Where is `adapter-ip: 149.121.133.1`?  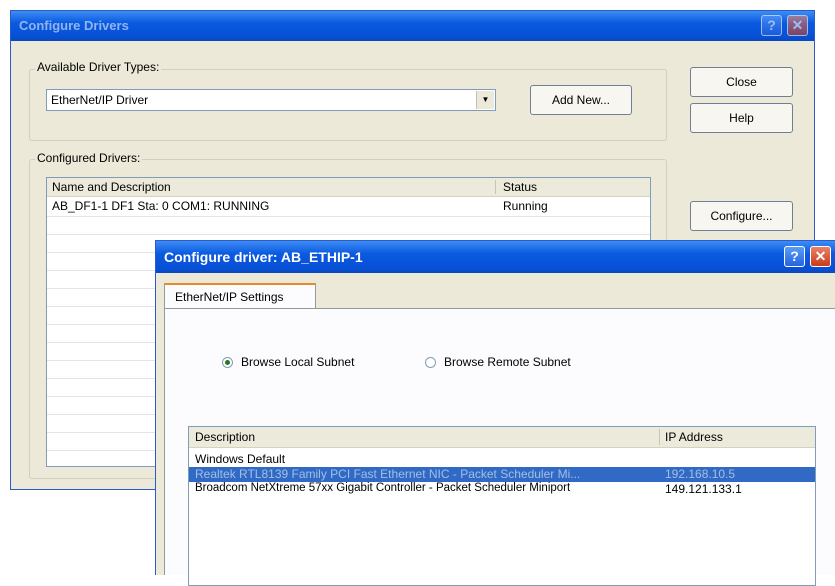
adapter-ip: 149.121.133.1 is located at coordinates (703, 489).